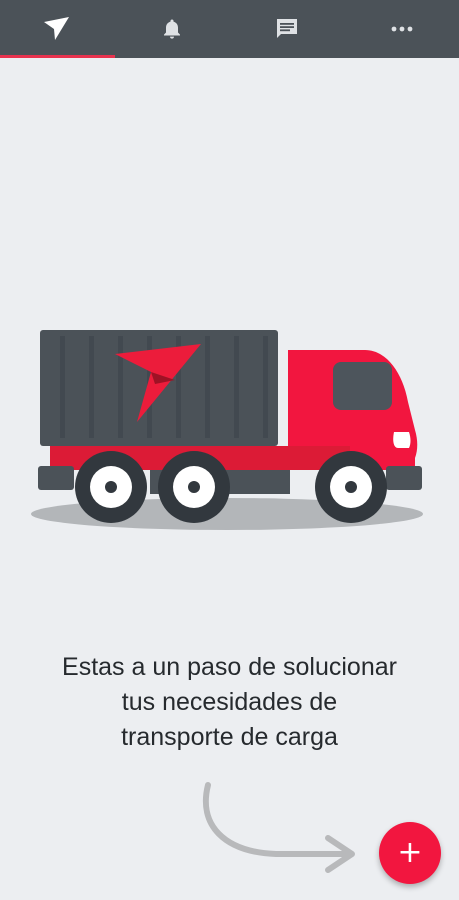 This screenshot has height=900, width=459. I want to click on send-arrow-icon, so click(57, 28).